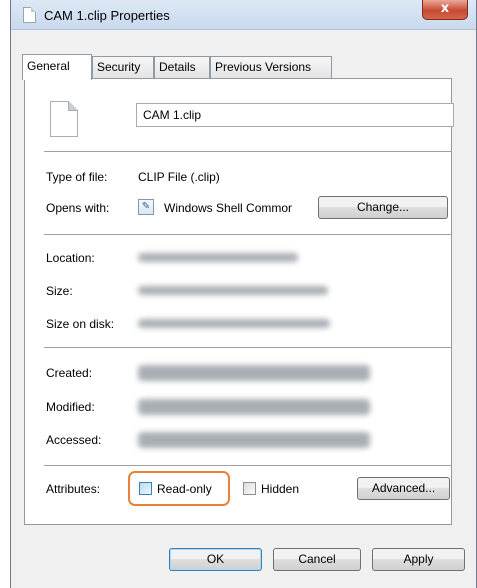 This screenshot has height=588, width=477. I want to click on readonly-label: Read-only, so click(184, 489).